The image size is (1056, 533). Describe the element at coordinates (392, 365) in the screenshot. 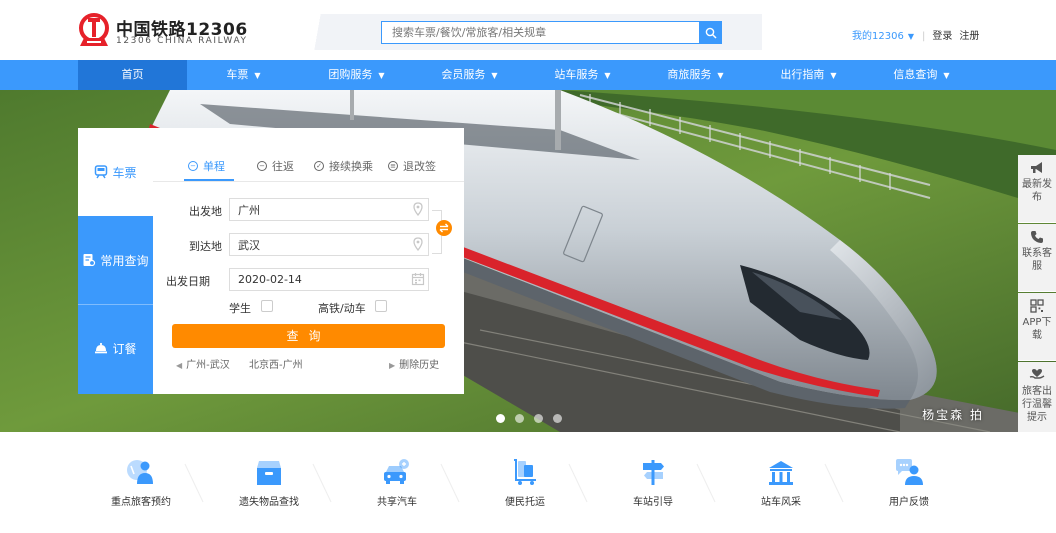

I see `triangle-right-icon: ▶` at that location.